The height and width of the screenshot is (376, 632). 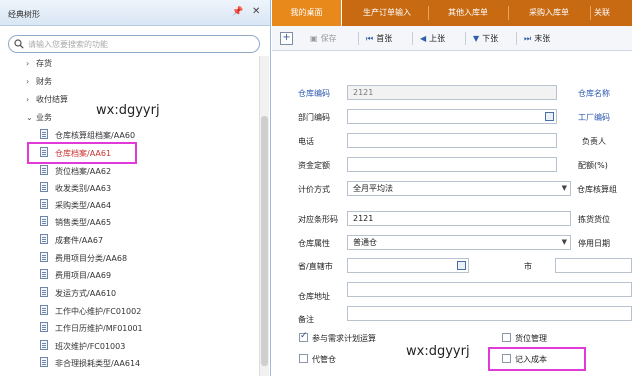 What do you see at coordinates (476, 38) in the screenshot?
I see `next-icon: ▼` at bounding box center [476, 38].